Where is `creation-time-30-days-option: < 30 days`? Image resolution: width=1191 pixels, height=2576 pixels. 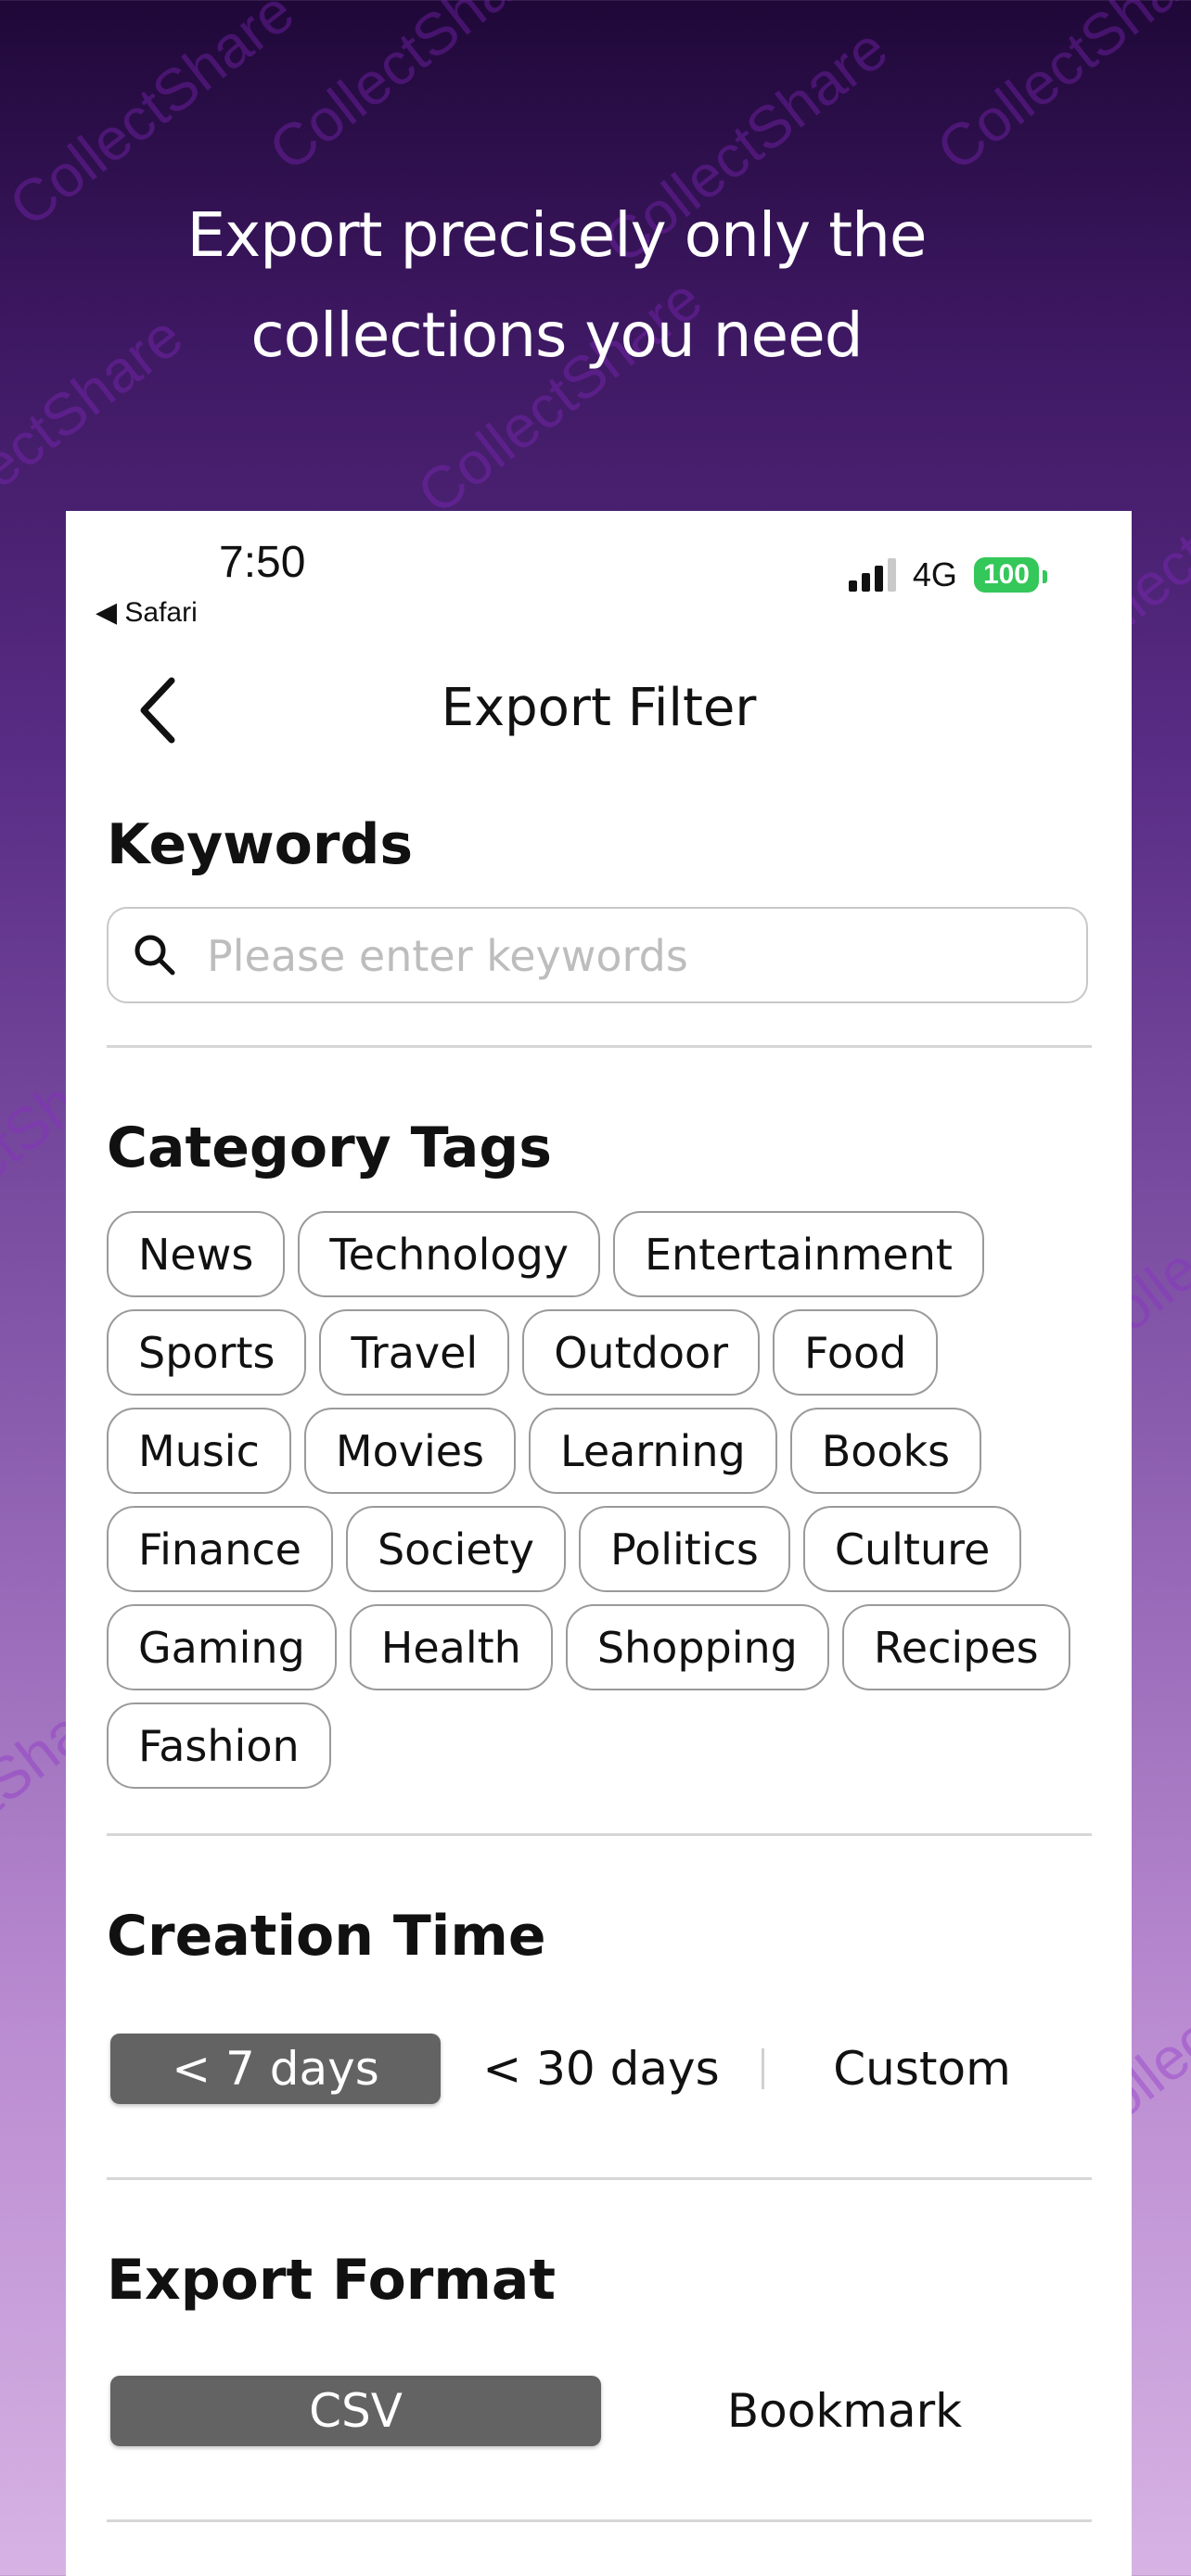
creation-time-30-days-option: < 30 days is located at coordinates (601, 2069).